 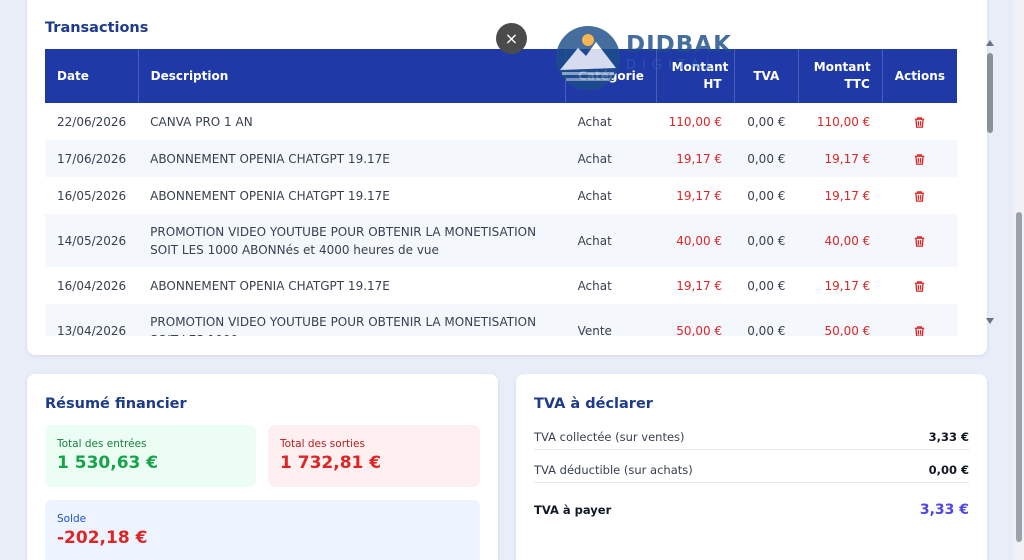 What do you see at coordinates (948, 436) in the screenshot?
I see `vat-collected-value: 3,33 €` at bounding box center [948, 436].